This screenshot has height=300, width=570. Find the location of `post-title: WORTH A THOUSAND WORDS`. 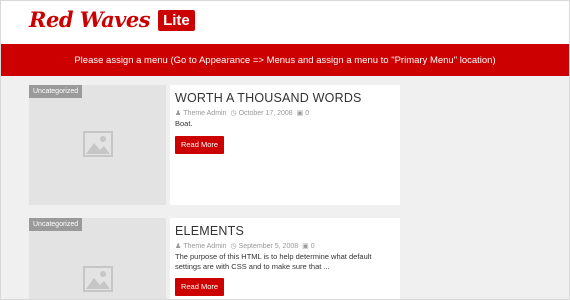

post-title: WORTH A THOUSAND WORDS is located at coordinates (268, 98).